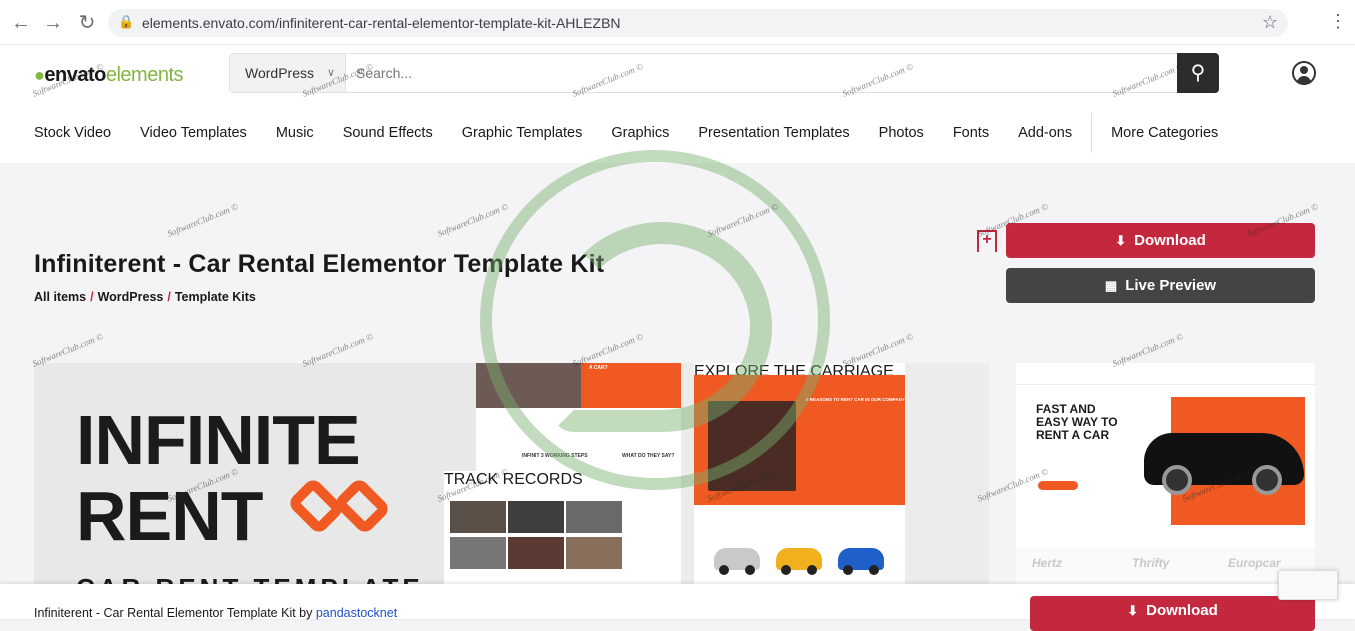 The height and width of the screenshot is (631, 1355). What do you see at coordinates (756, 73) in the screenshot?
I see `search-input` at bounding box center [756, 73].